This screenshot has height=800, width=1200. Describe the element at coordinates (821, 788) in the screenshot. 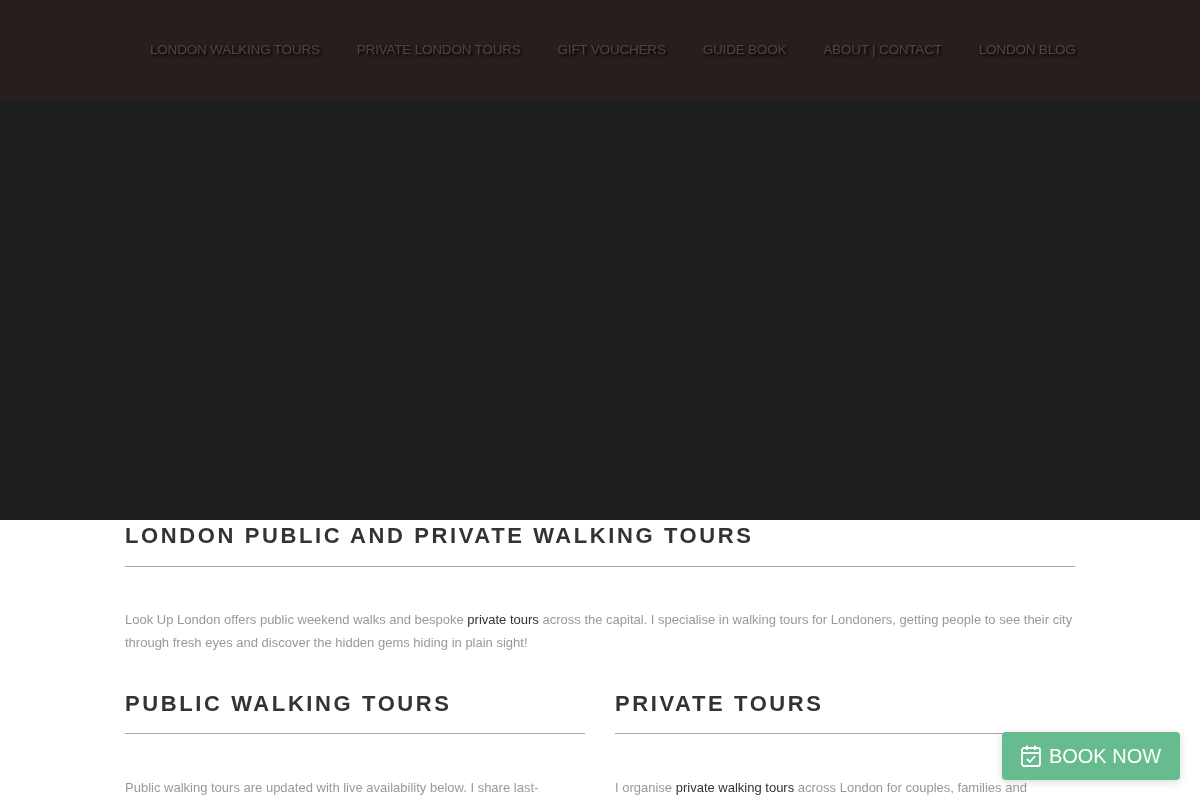

I see `section-paragraph: I organise private walking tours across London for couples, families and` at that location.